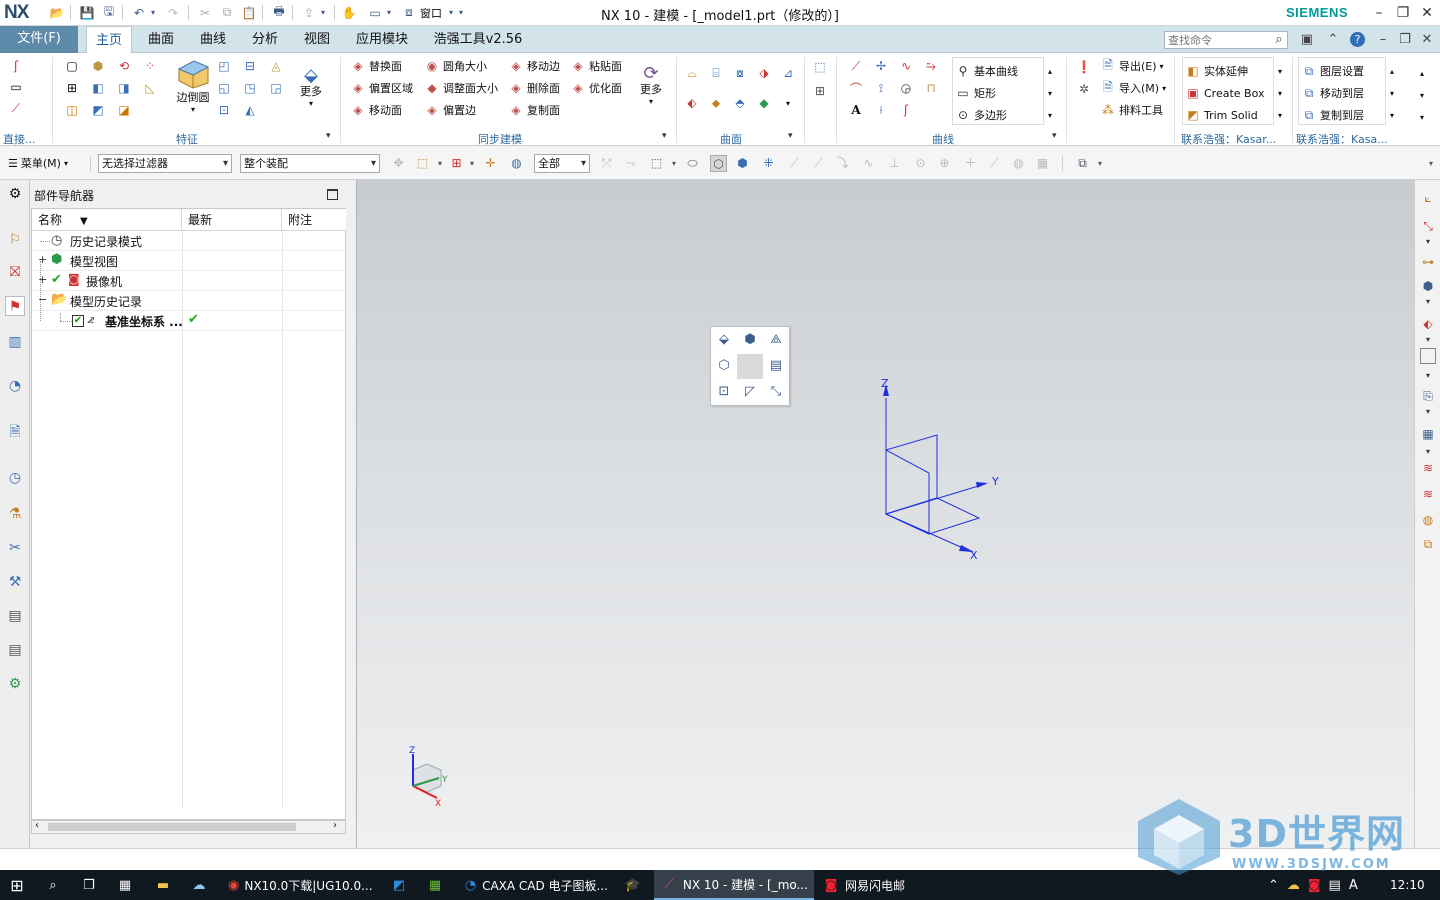  What do you see at coordinates (150, 88) in the screenshot?
I see `chamfer-icon: ◺` at bounding box center [150, 88].